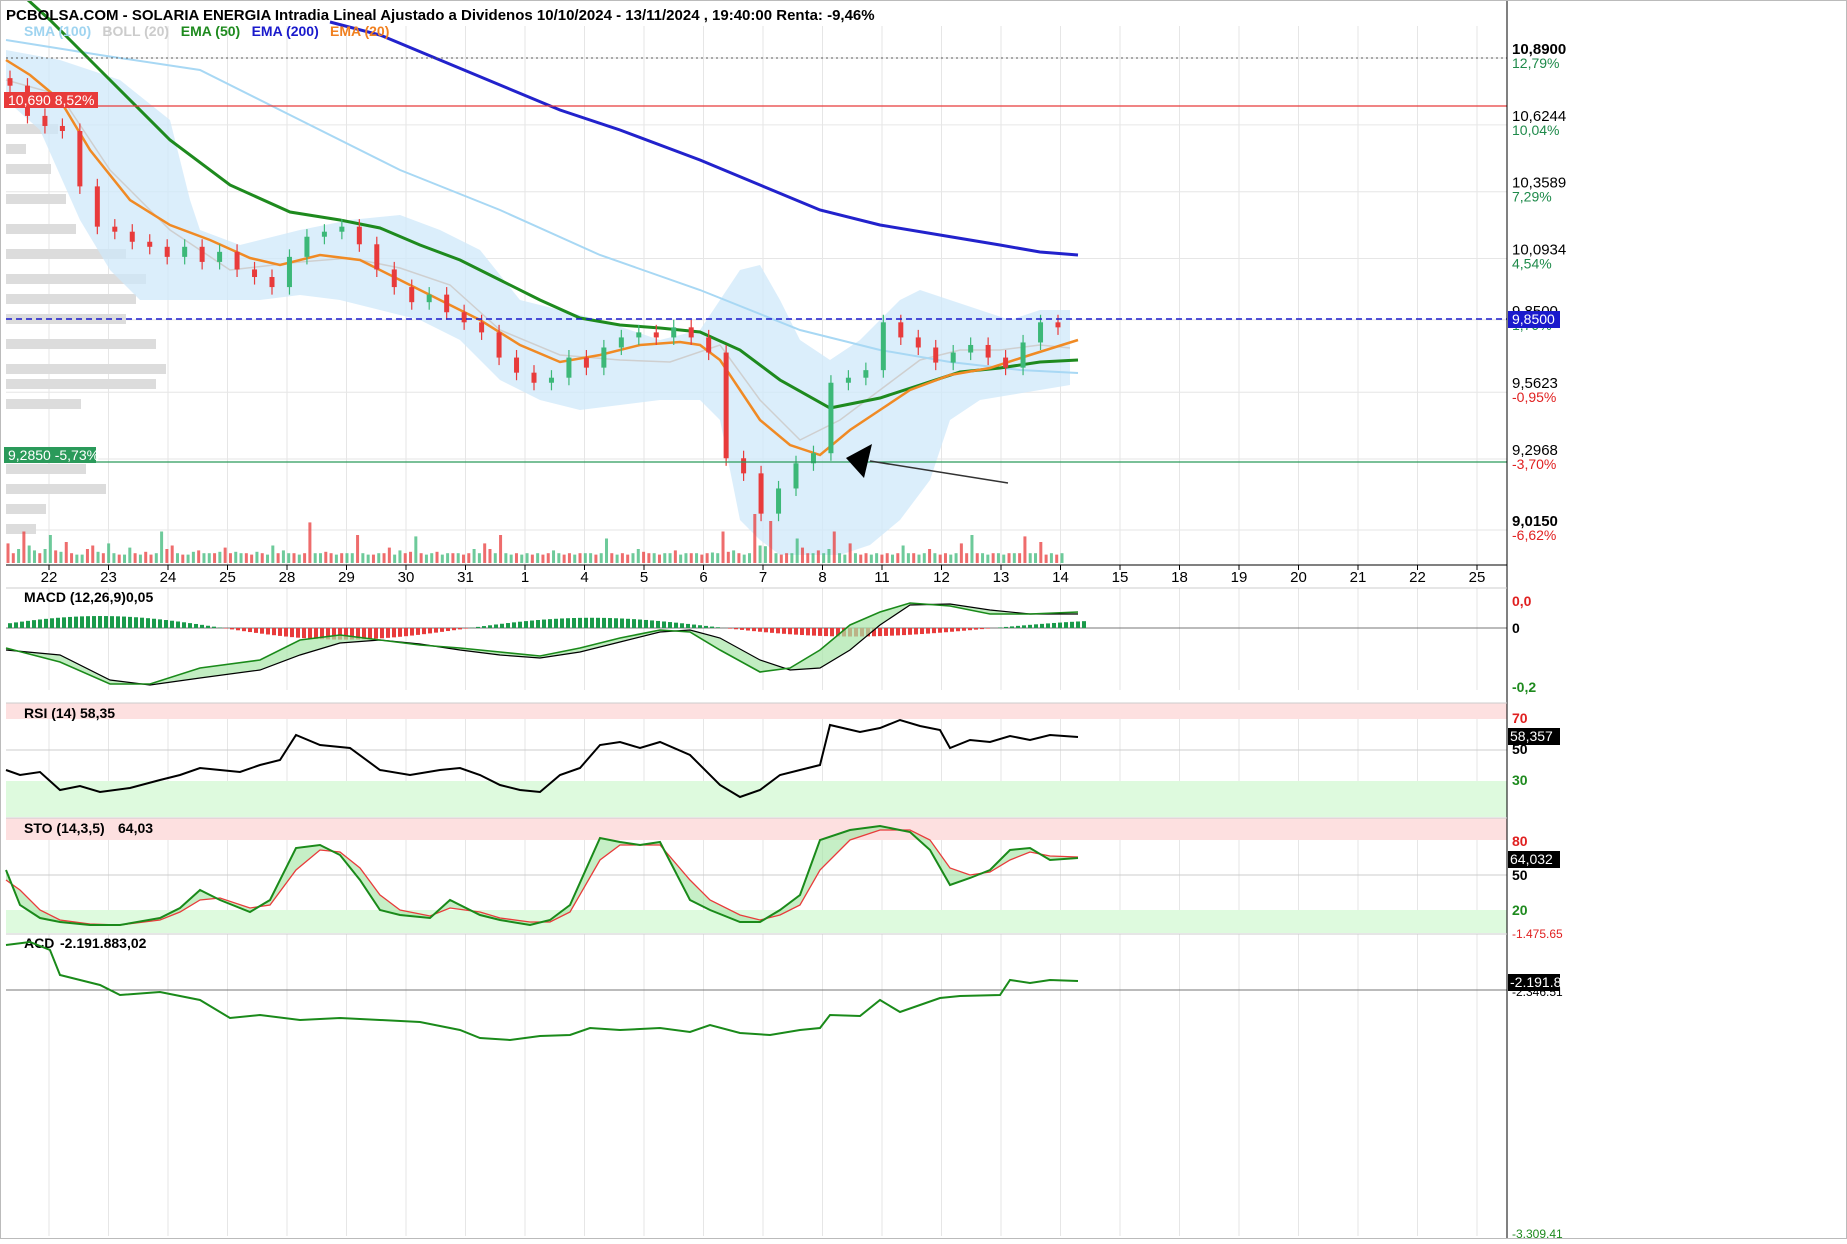  Describe the element at coordinates (359, 31) in the screenshot. I see `legend-item: EMA (20)` at that location.